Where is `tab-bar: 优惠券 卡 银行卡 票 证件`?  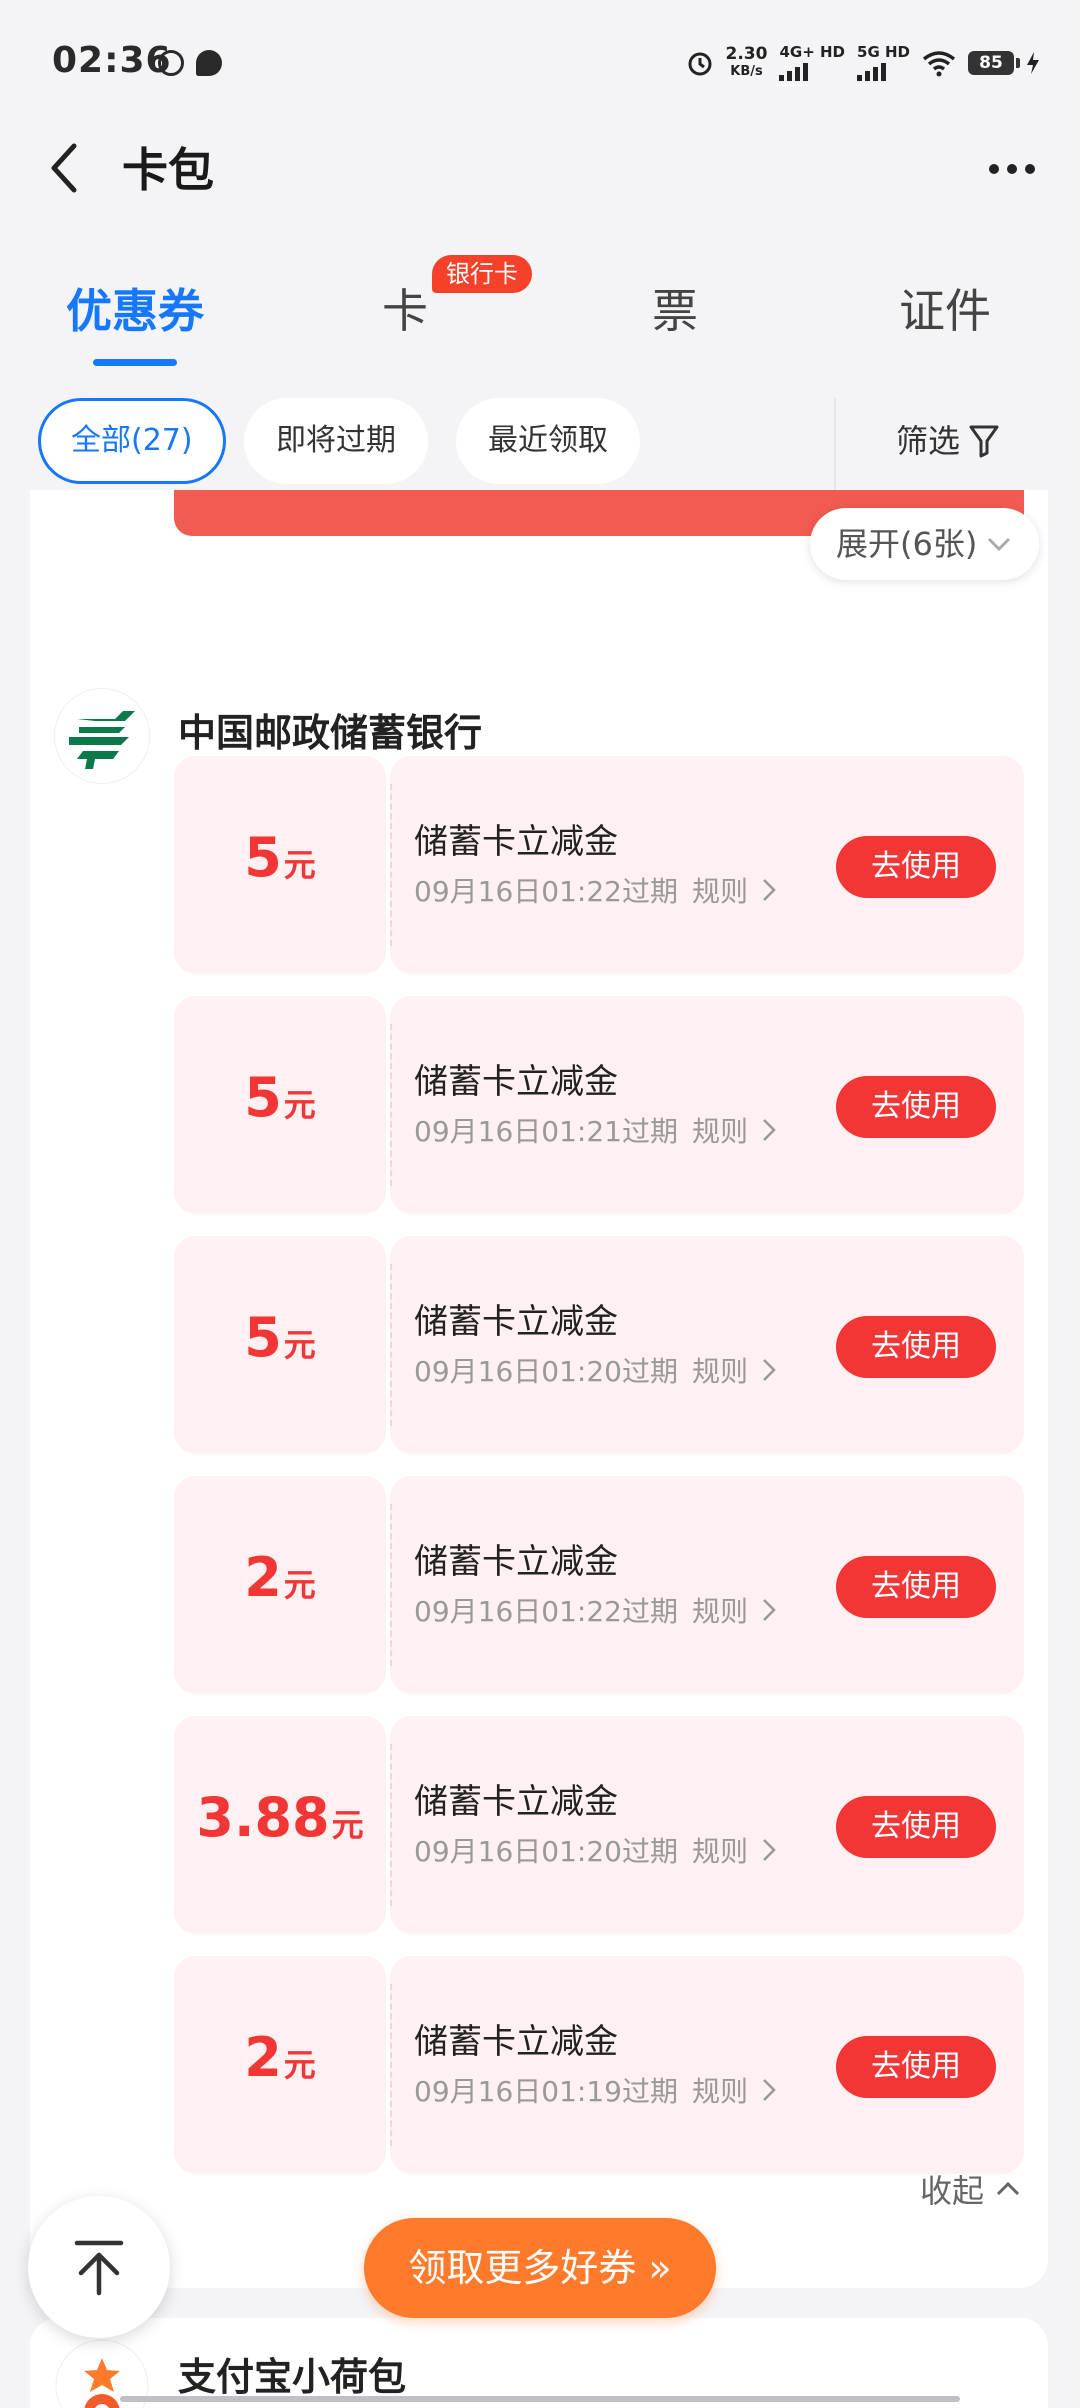 tab-bar: 优惠券 卡 银行卡 票 证件 is located at coordinates (540, 315).